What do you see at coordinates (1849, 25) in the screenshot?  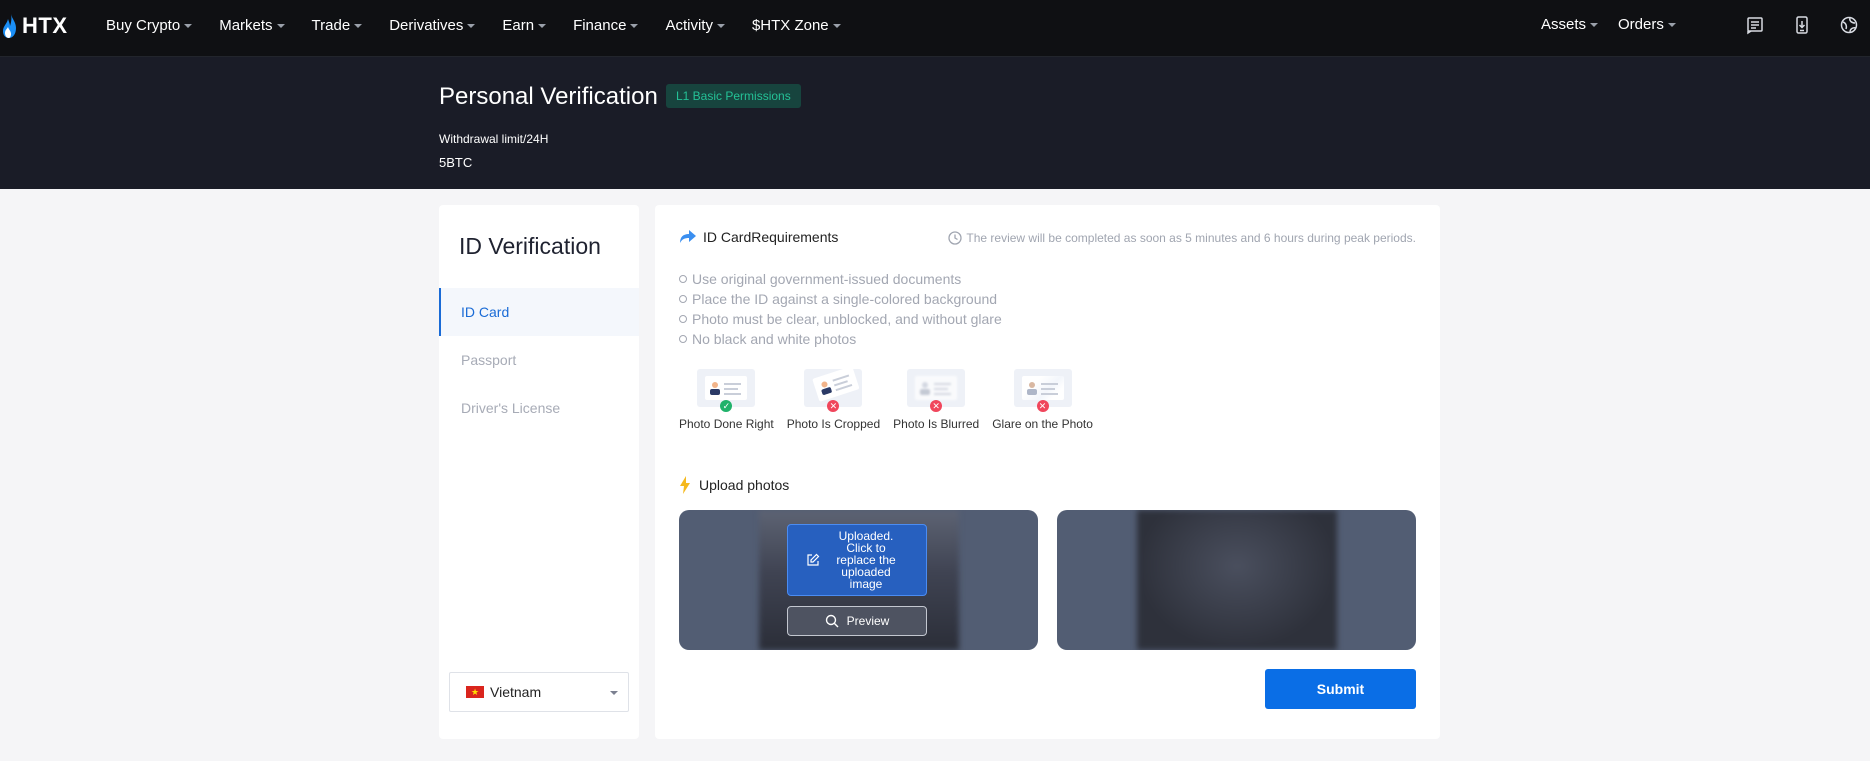 I see `language-globe-icon` at bounding box center [1849, 25].